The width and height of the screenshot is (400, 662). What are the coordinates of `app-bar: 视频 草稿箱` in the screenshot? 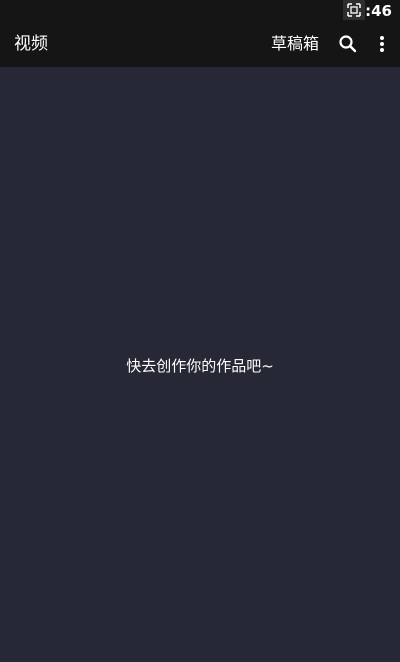 It's located at (200, 44).